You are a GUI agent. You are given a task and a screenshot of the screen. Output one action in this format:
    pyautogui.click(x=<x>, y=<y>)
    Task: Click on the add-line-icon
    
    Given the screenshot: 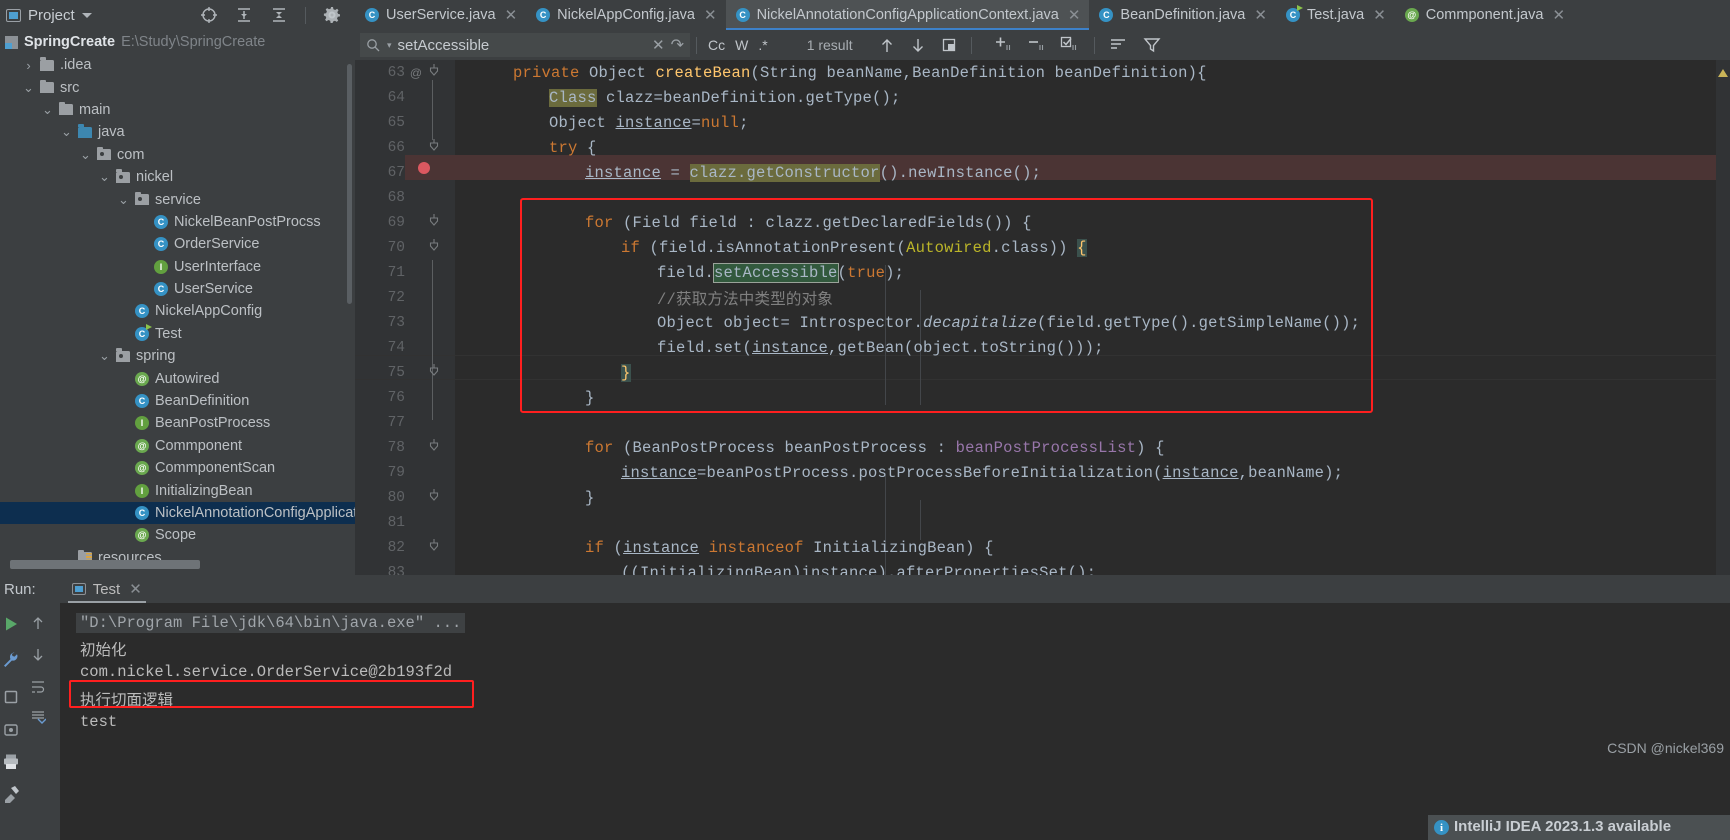 What is the action you would take?
    pyautogui.click(x=1003, y=45)
    